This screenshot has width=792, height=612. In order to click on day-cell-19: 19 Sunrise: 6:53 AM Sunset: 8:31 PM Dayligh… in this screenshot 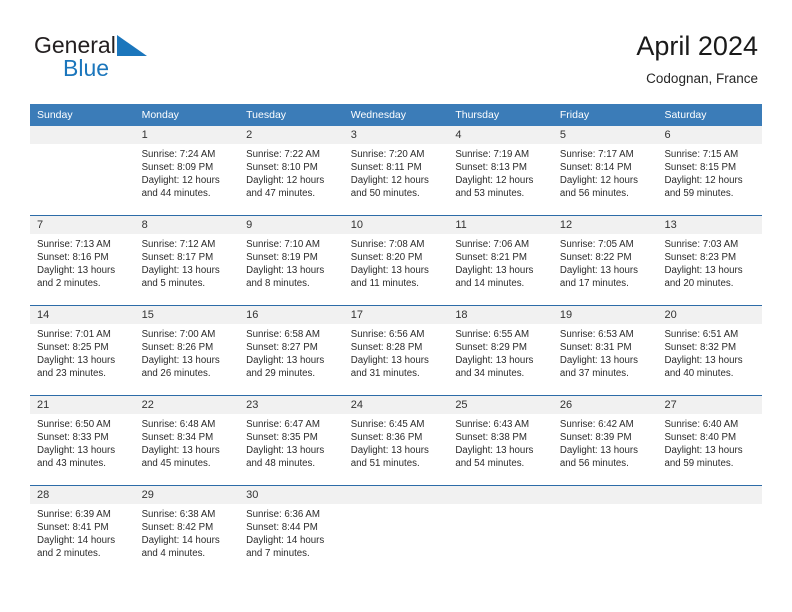, I will do `click(605, 350)`.